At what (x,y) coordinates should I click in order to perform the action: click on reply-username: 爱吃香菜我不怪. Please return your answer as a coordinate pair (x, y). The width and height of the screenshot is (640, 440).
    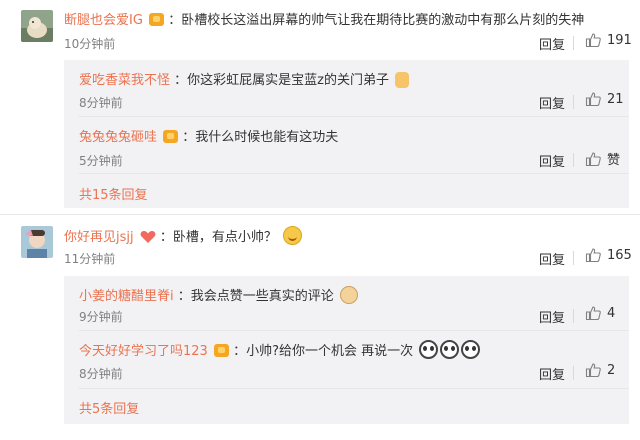
    Looking at the image, I should click on (124, 80).